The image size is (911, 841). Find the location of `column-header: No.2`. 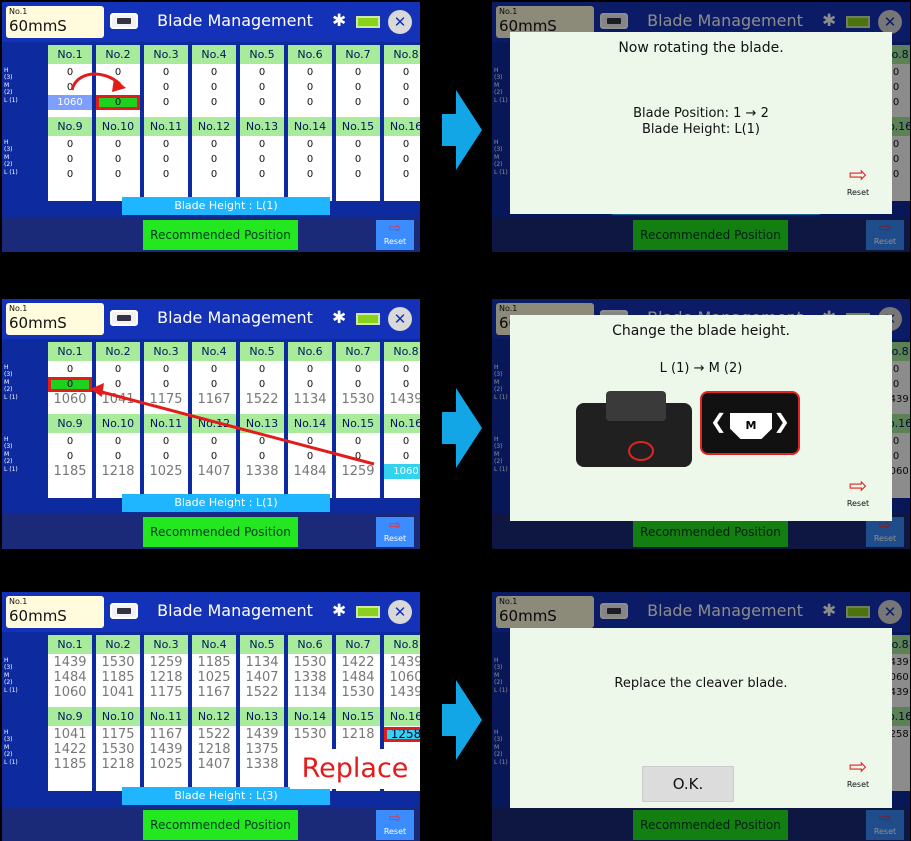

column-header: No.2 is located at coordinates (118, 644).